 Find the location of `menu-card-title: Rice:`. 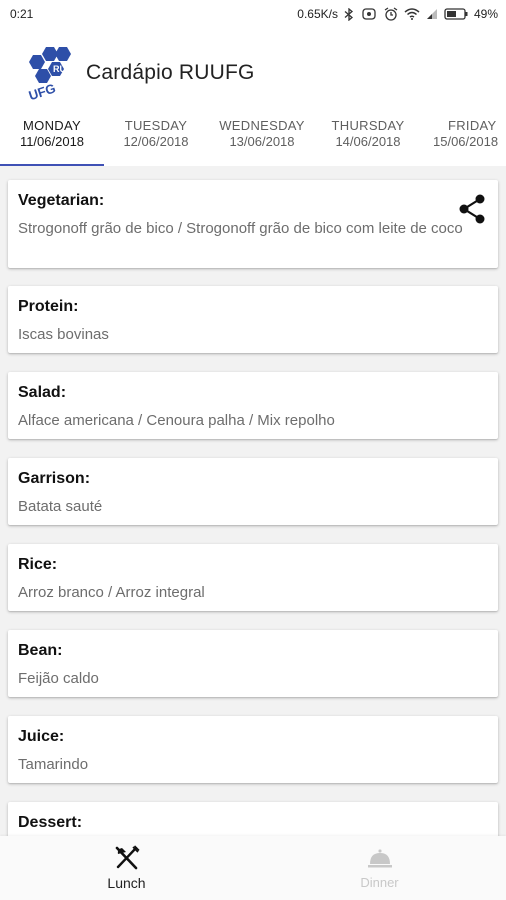

menu-card-title: Rice: is located at coordinates (38, 564).